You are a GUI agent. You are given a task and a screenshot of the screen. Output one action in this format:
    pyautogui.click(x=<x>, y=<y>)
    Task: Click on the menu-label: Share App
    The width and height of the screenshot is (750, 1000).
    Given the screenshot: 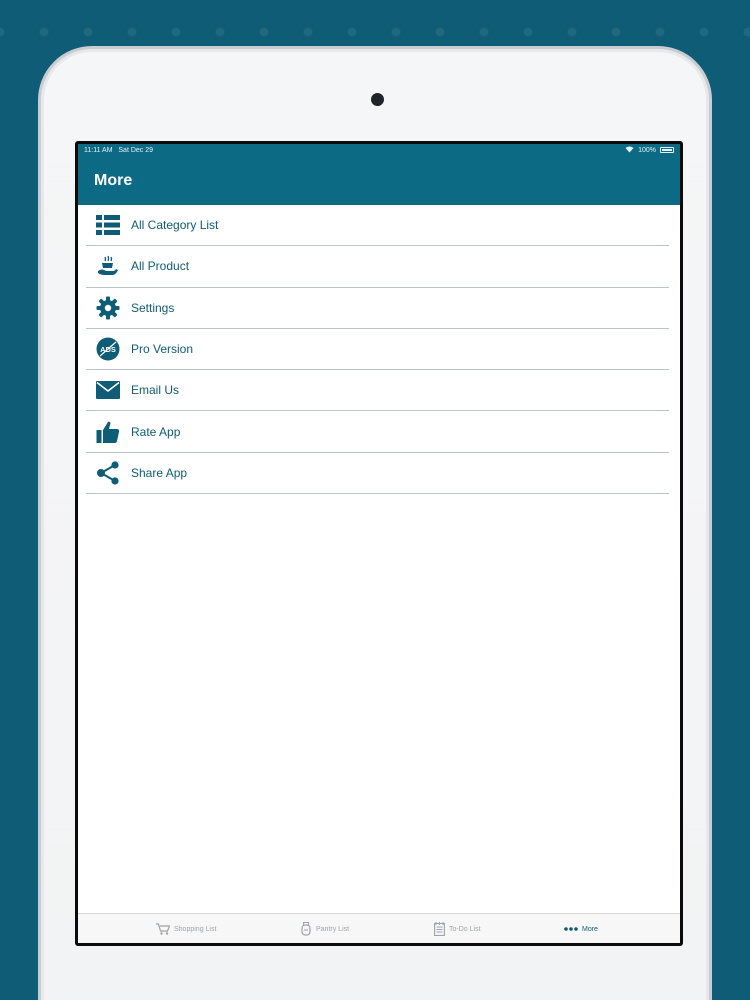 What is the action you would take?
    pyautogui.click(x=159, y=472)
    